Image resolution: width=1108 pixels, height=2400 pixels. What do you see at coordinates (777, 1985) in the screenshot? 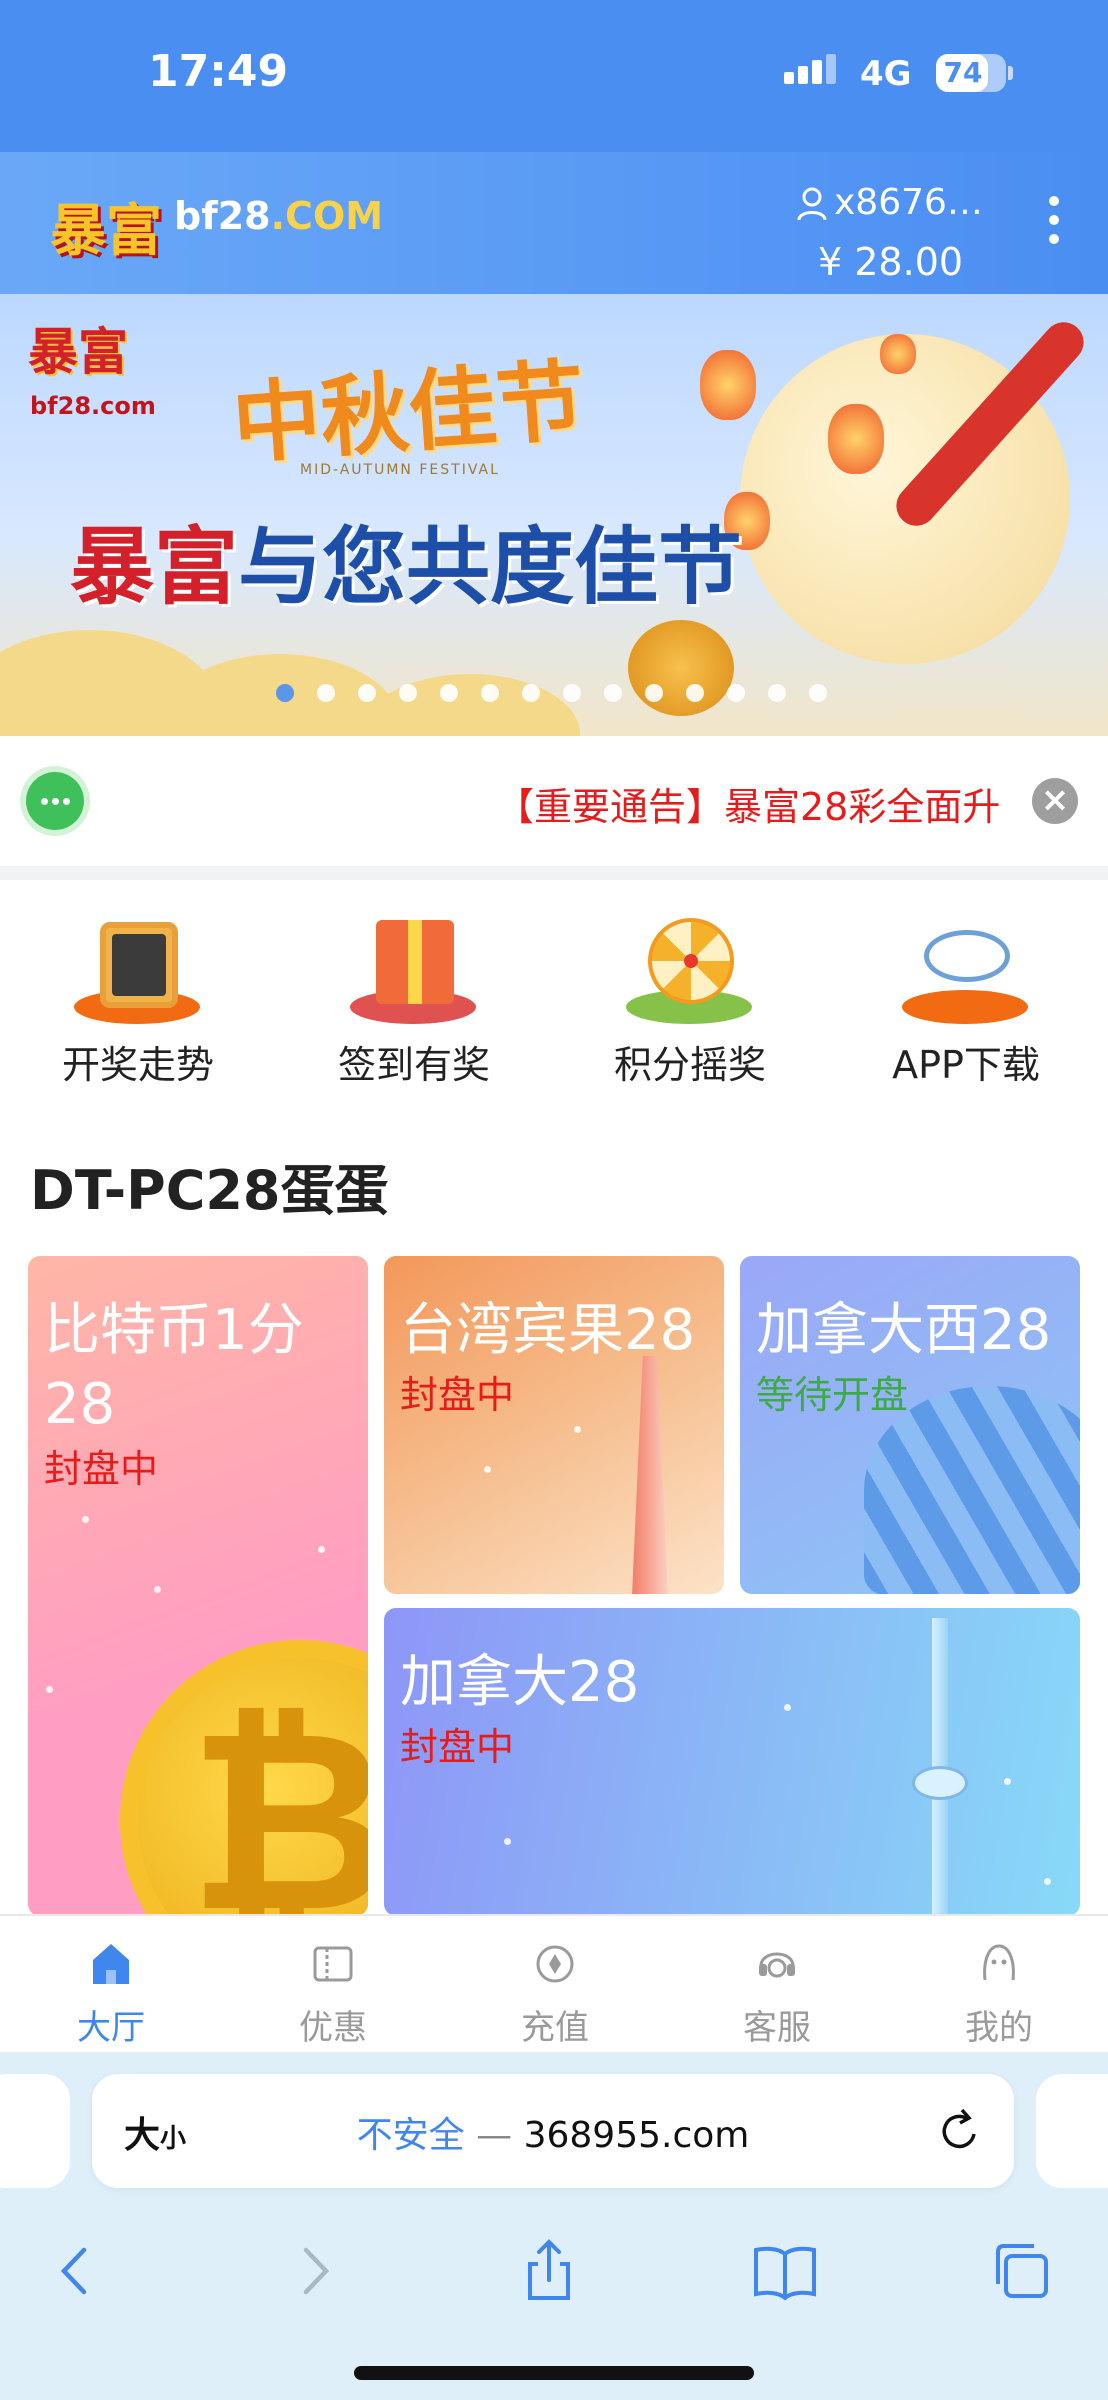
I see `nav-item-support: 客服` at bounding box center [777, 1985].